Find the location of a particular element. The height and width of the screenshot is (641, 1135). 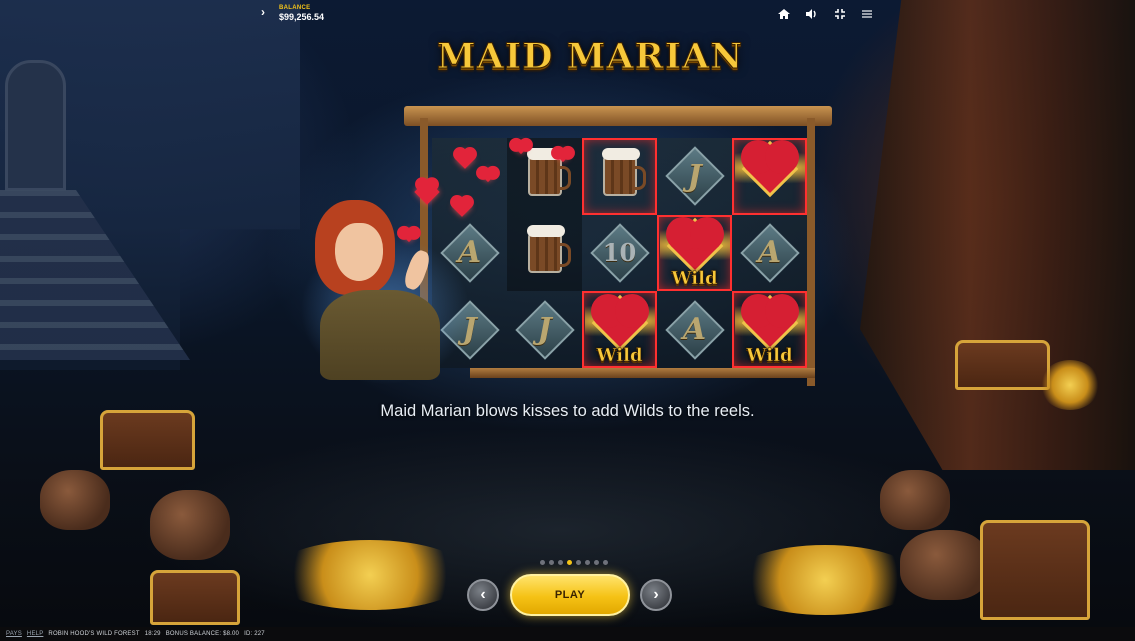

feature-title: MAID MARIAN is located at coordinates (590, 57).